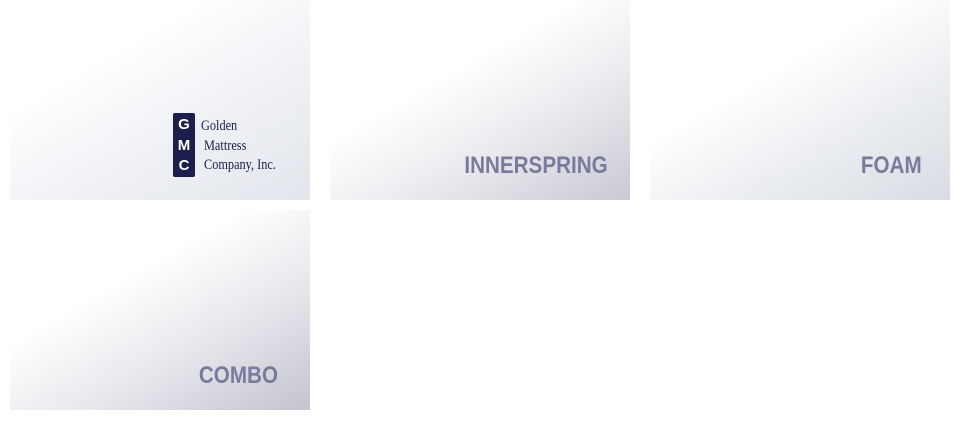  I want to click on foam-label: FOAM, so click(891, 165).